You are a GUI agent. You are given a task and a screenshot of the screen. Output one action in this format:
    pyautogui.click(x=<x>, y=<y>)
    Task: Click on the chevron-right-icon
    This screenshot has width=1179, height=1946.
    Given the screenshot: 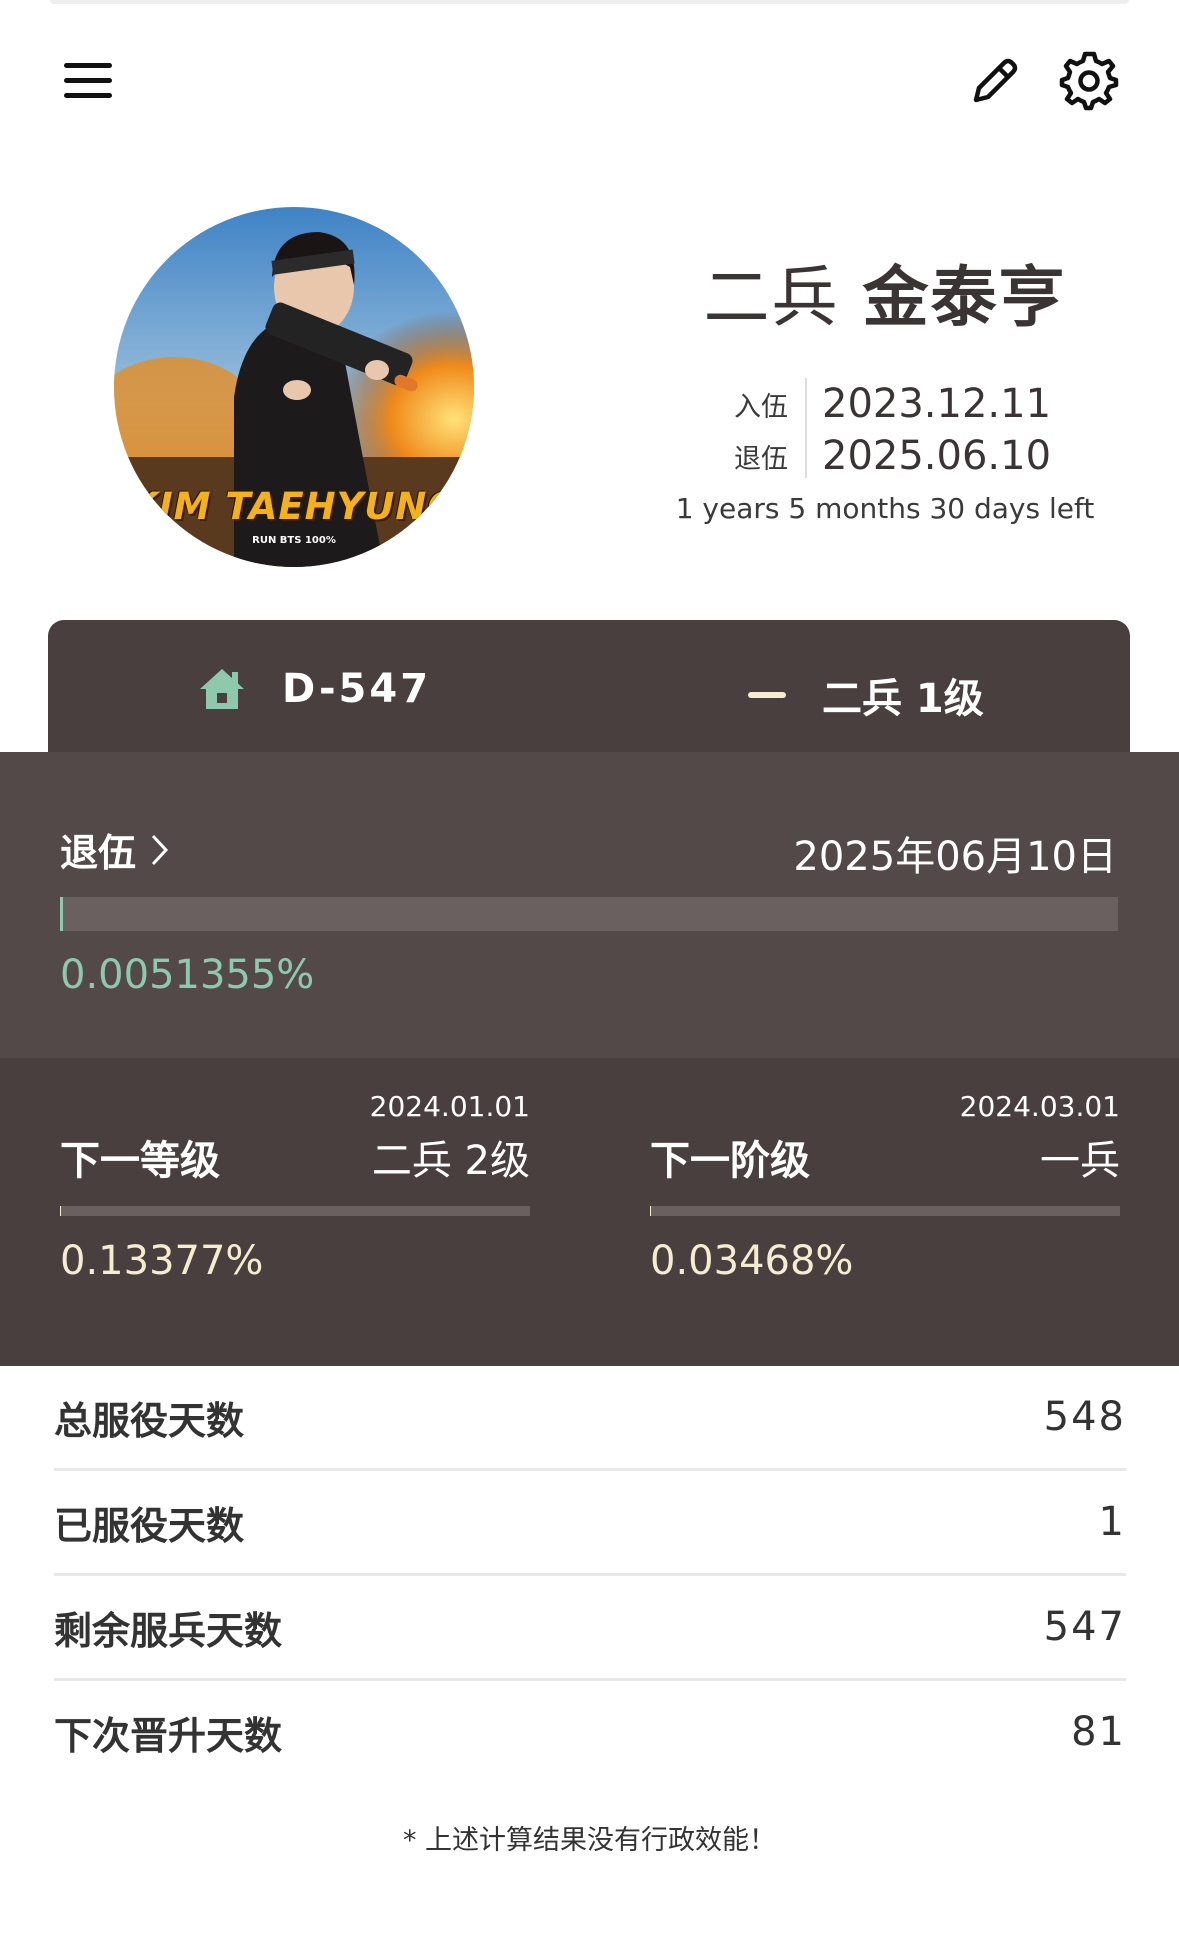 What is the action you would take?
    pyautogui.click(x=160, y=849)
    